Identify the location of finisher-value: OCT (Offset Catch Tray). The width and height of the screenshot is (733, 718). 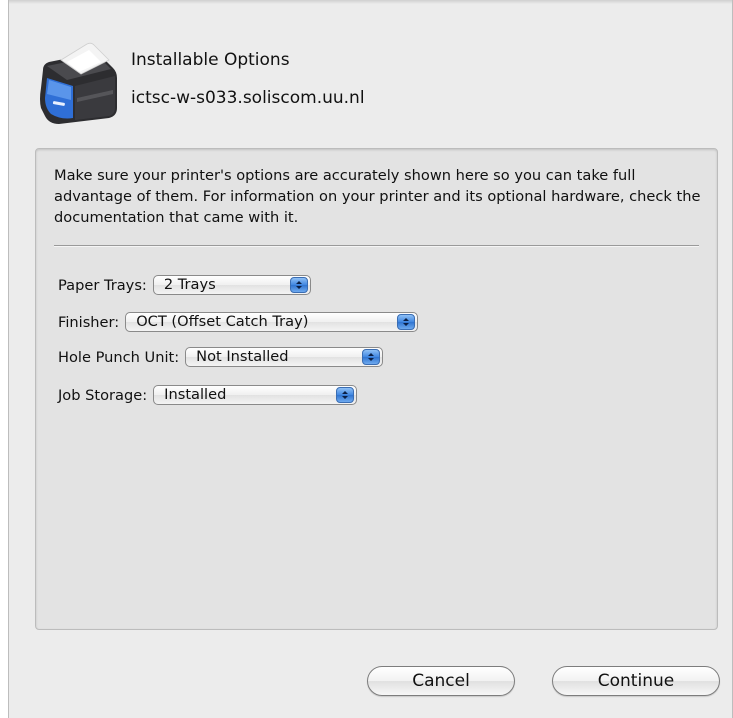
(222, 321).